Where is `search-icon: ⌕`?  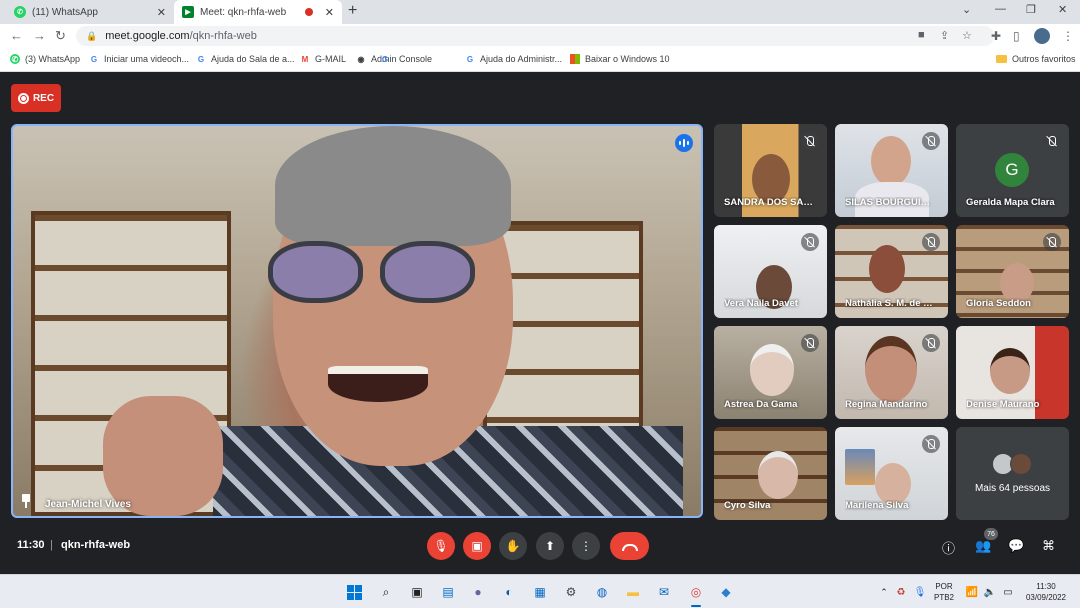 search-icon: ⌕ is located at coordinates (386, 592).